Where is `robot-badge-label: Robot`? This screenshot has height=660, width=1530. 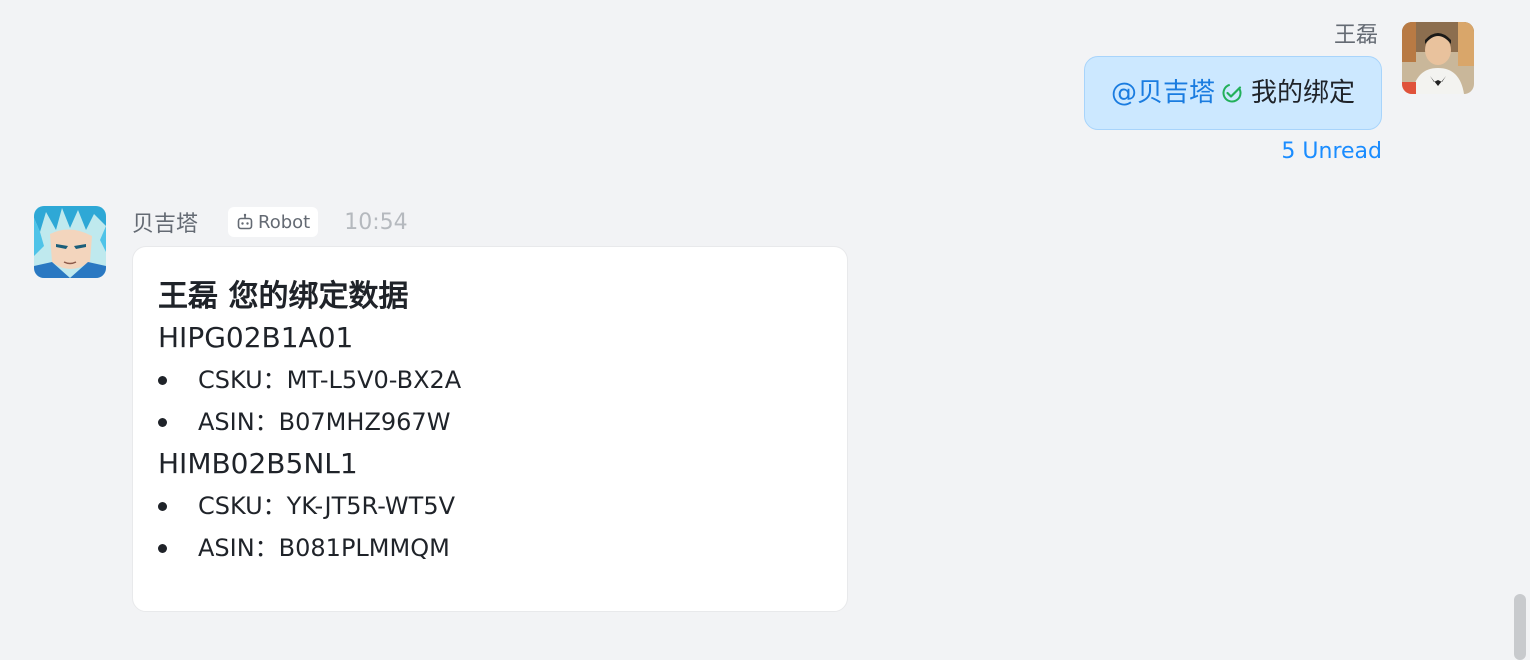
robot-badge-label: Robot is located at coordinates (284, 222).